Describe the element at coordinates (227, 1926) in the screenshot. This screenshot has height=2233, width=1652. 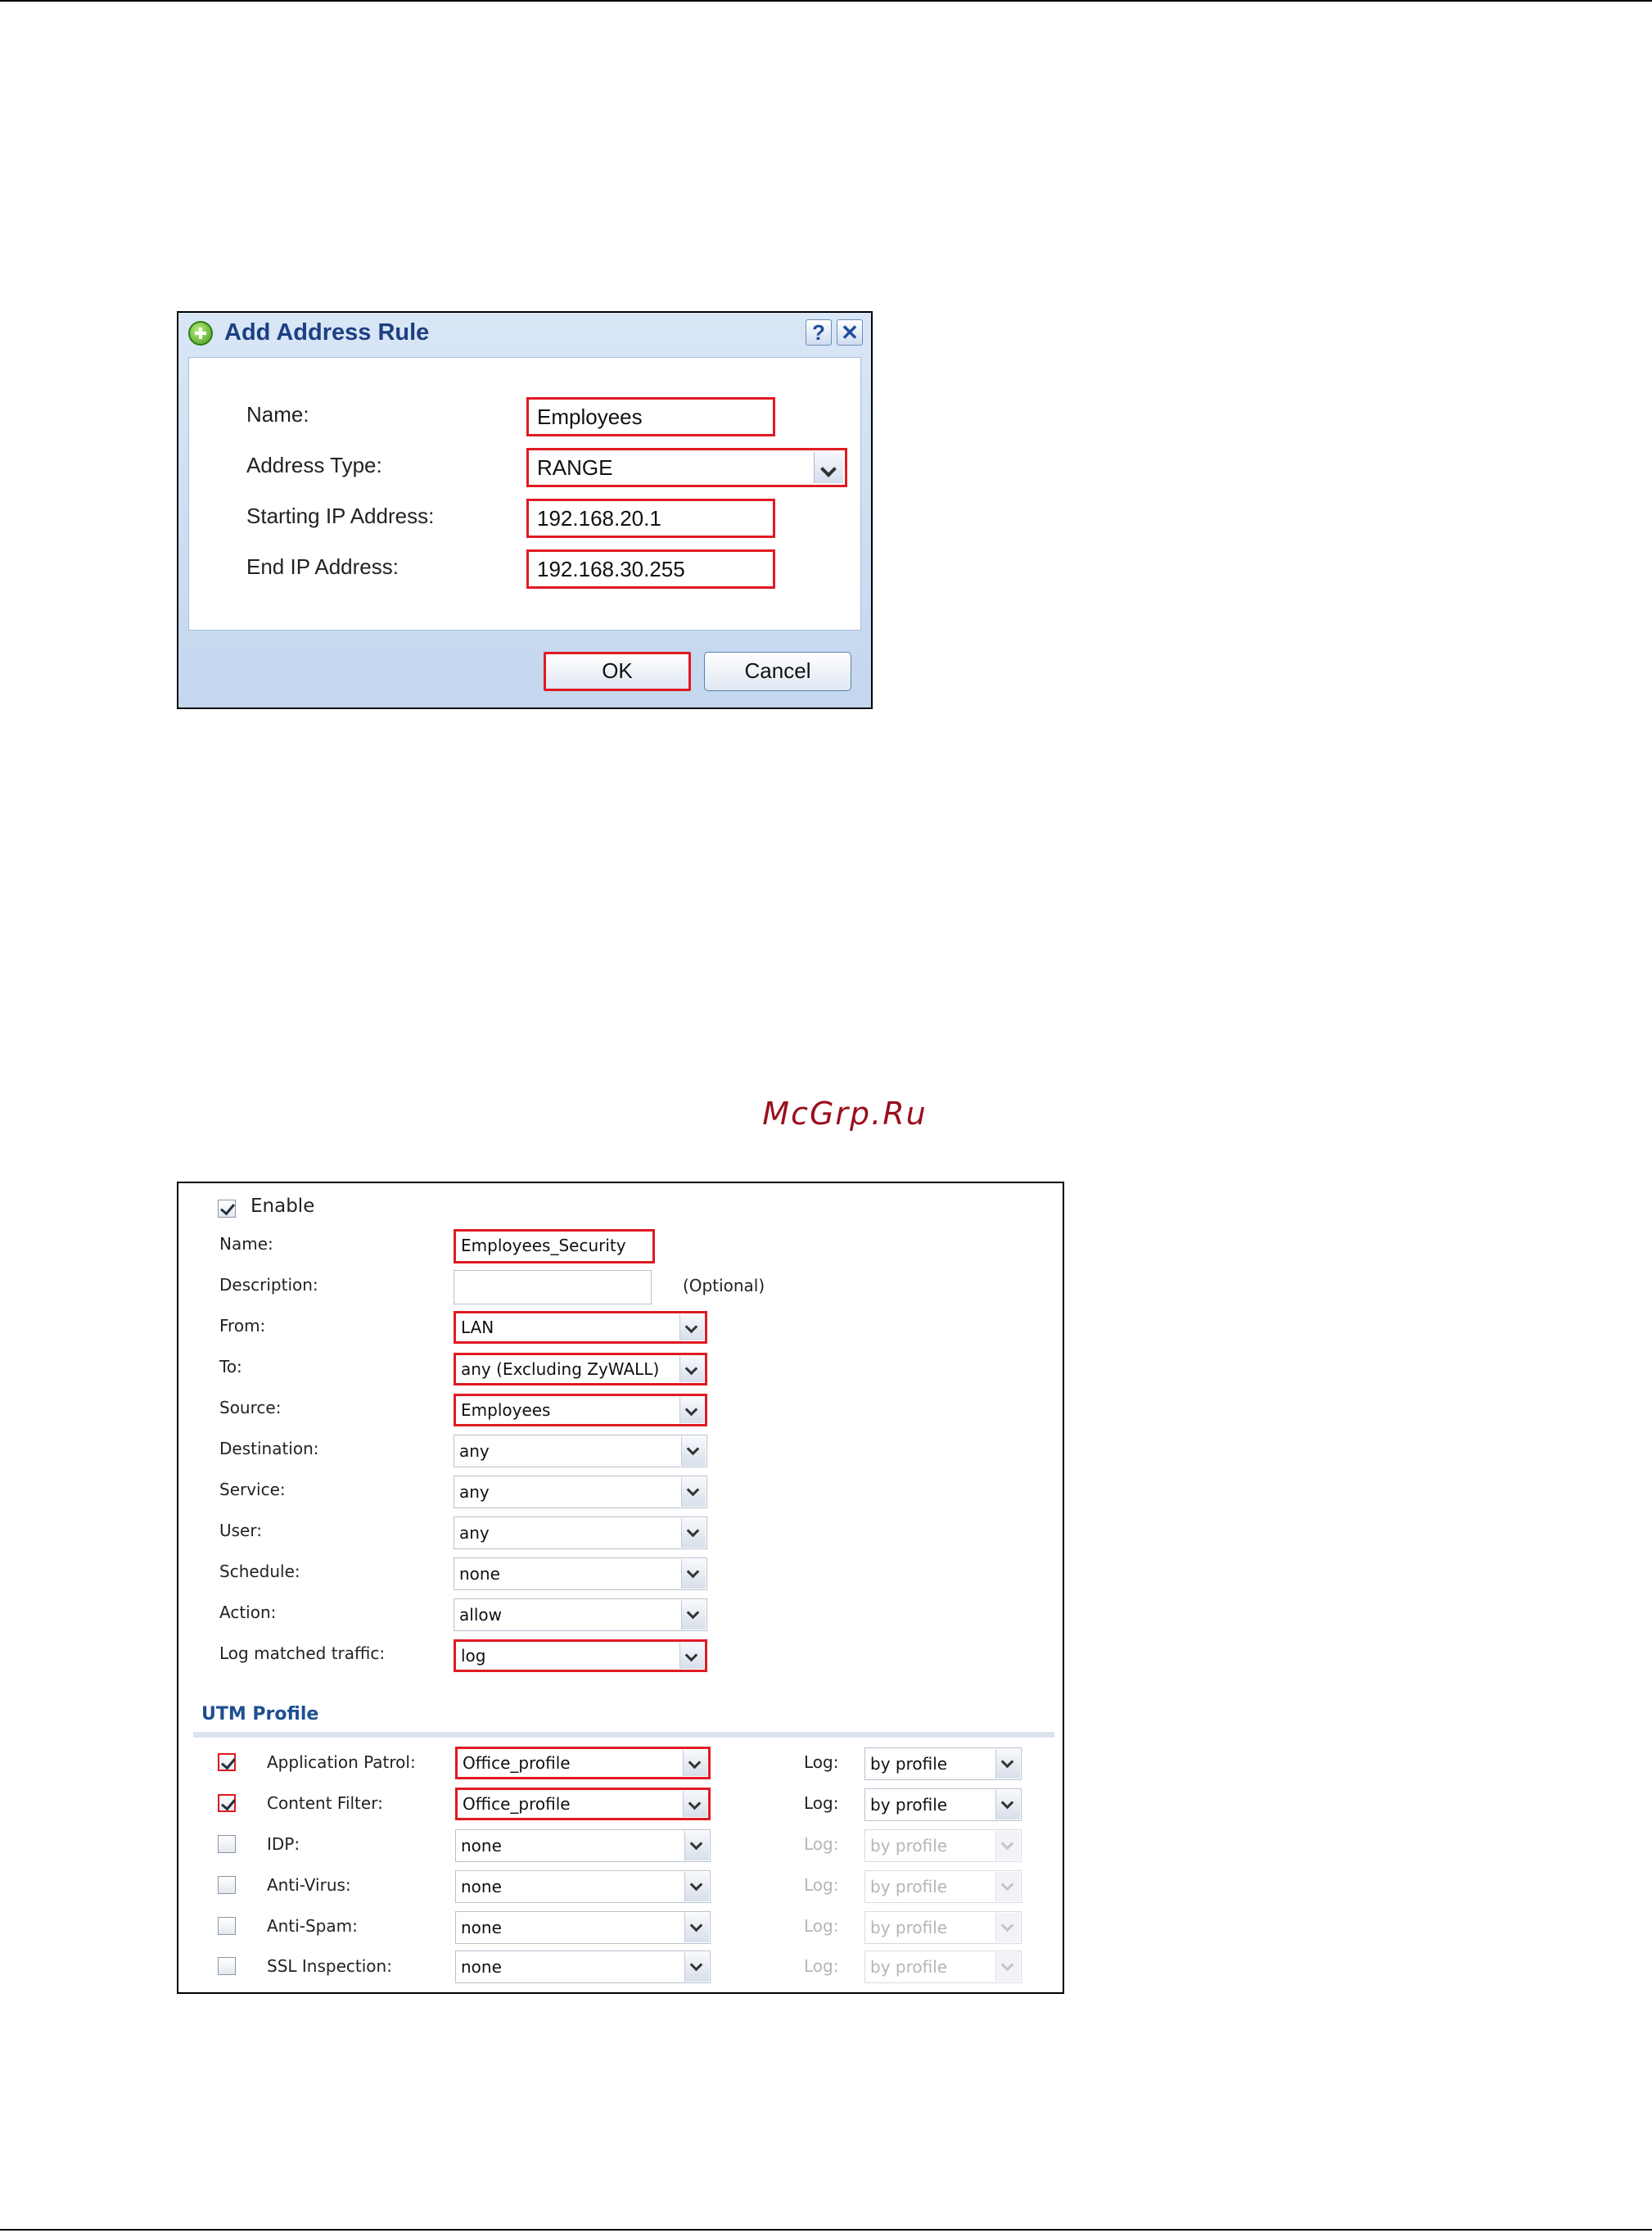
I see `anti-spam-checkbox` at that location.